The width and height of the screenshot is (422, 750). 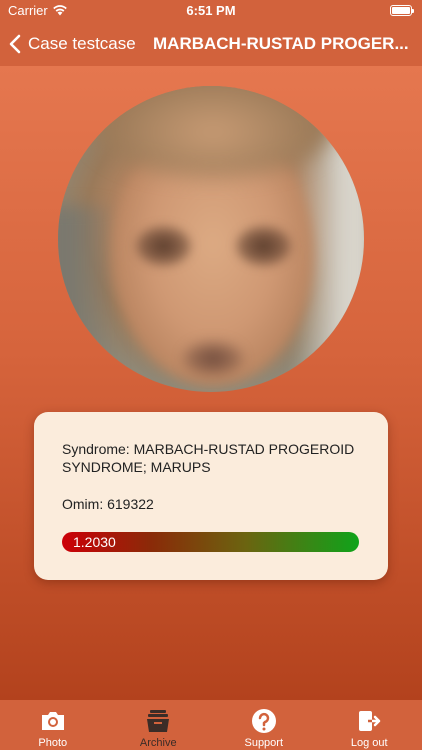 What do you see at coordinates (263, 721) in the screenshot?
I see `question-icon` at bounding box center [263, 721].